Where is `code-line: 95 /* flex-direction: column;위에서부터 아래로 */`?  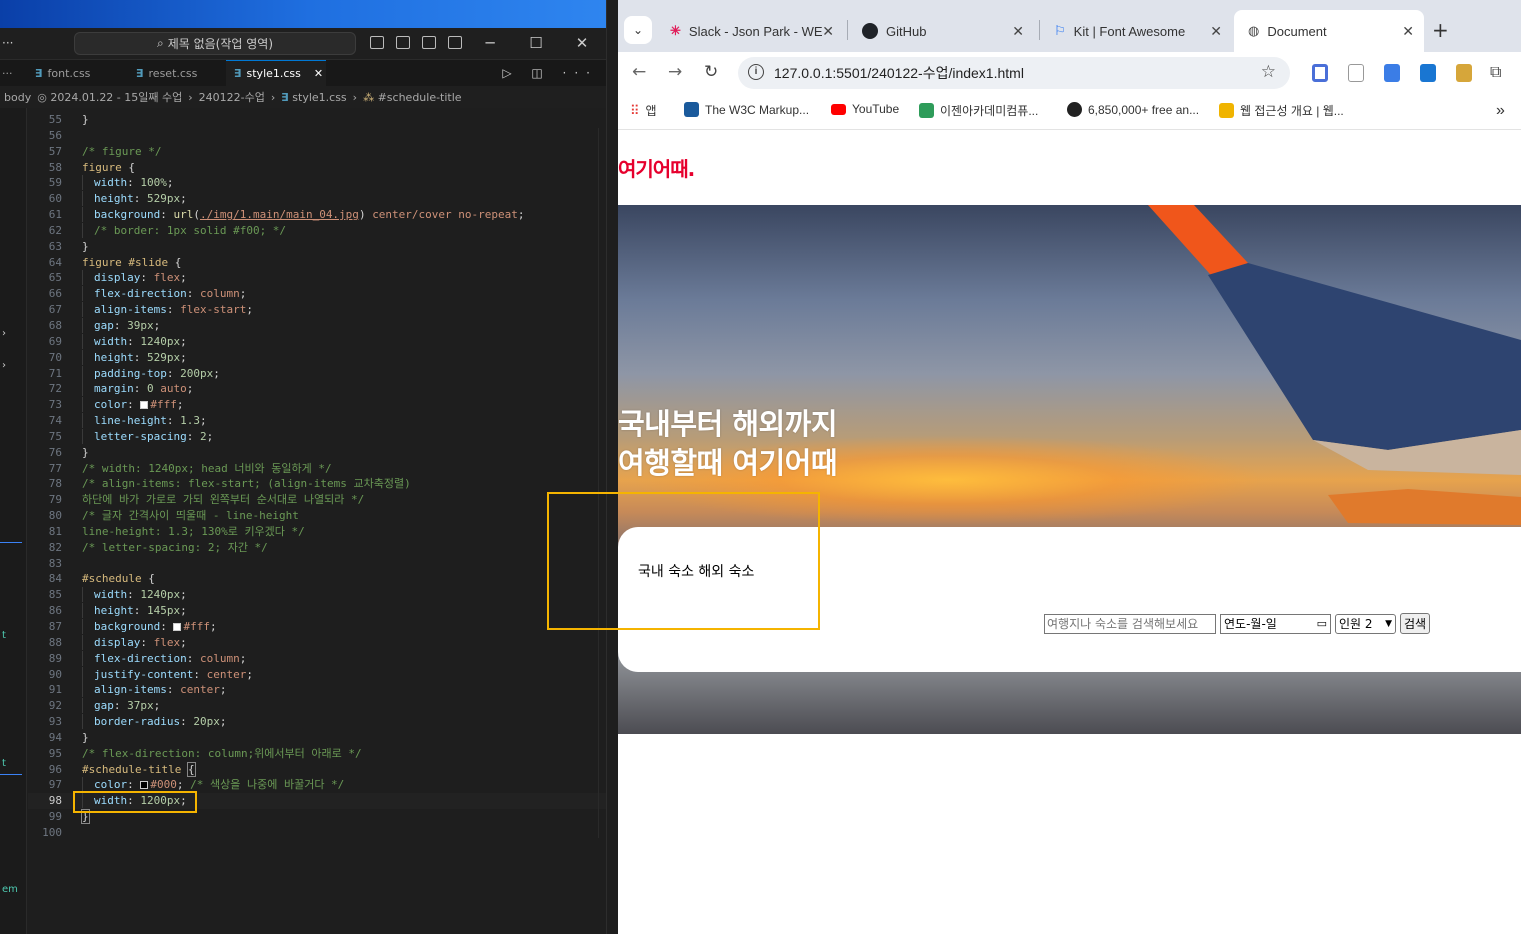
code-line: 95 /* flex-direction: column;위에서부터 아래로 */ is located at coordinates (317, 754).